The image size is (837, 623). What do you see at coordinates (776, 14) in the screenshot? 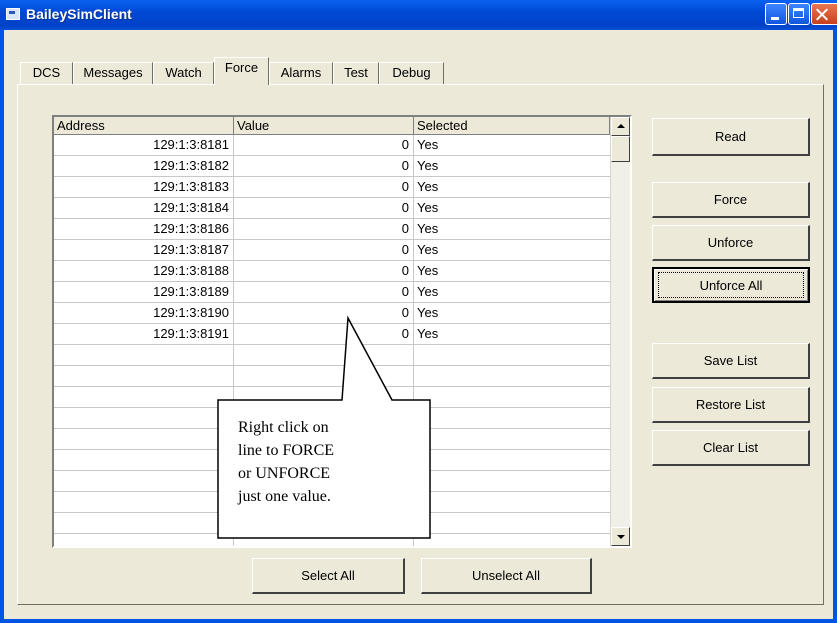
I see `minimize-icon` at bounding box center [776, 14].